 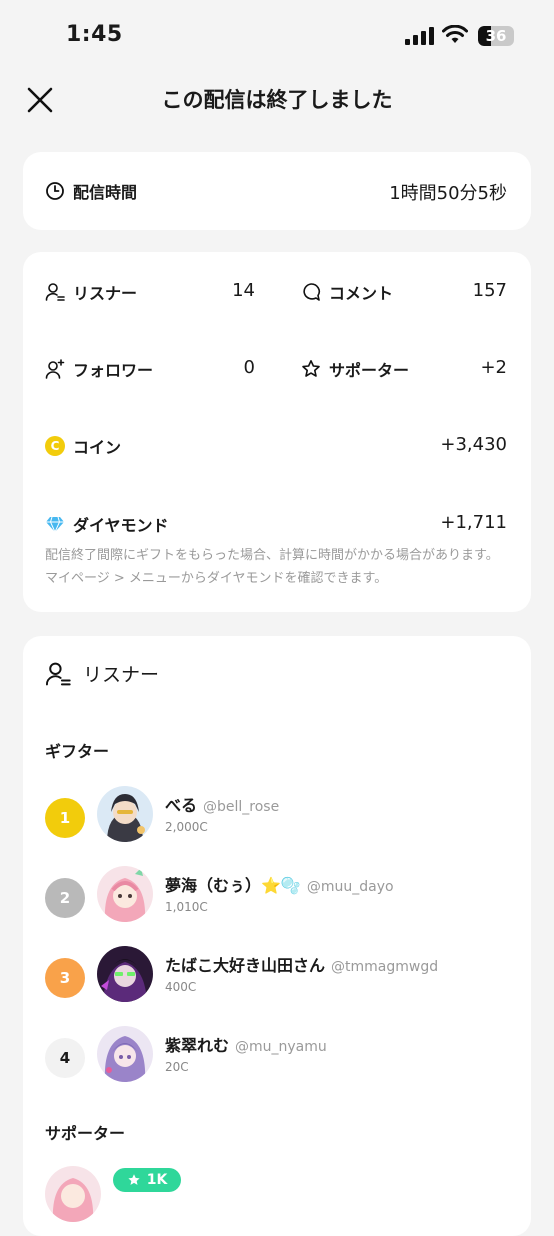 I want to click on gifter-coins: 400C, so click(x=181, y=987).